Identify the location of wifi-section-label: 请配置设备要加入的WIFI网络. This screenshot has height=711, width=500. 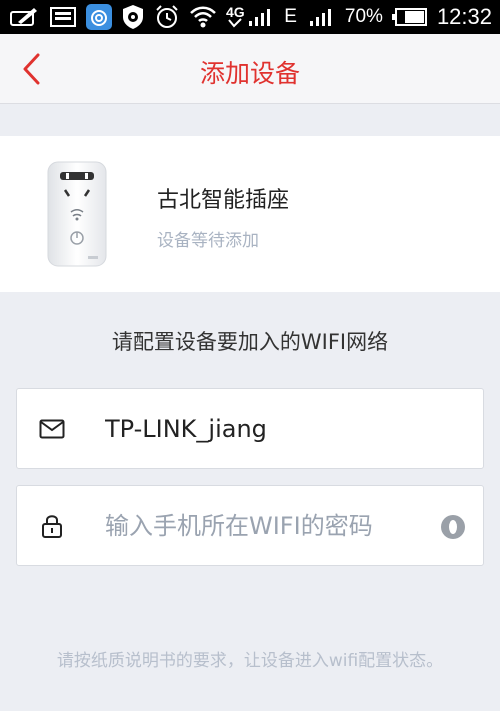
(250, 342).